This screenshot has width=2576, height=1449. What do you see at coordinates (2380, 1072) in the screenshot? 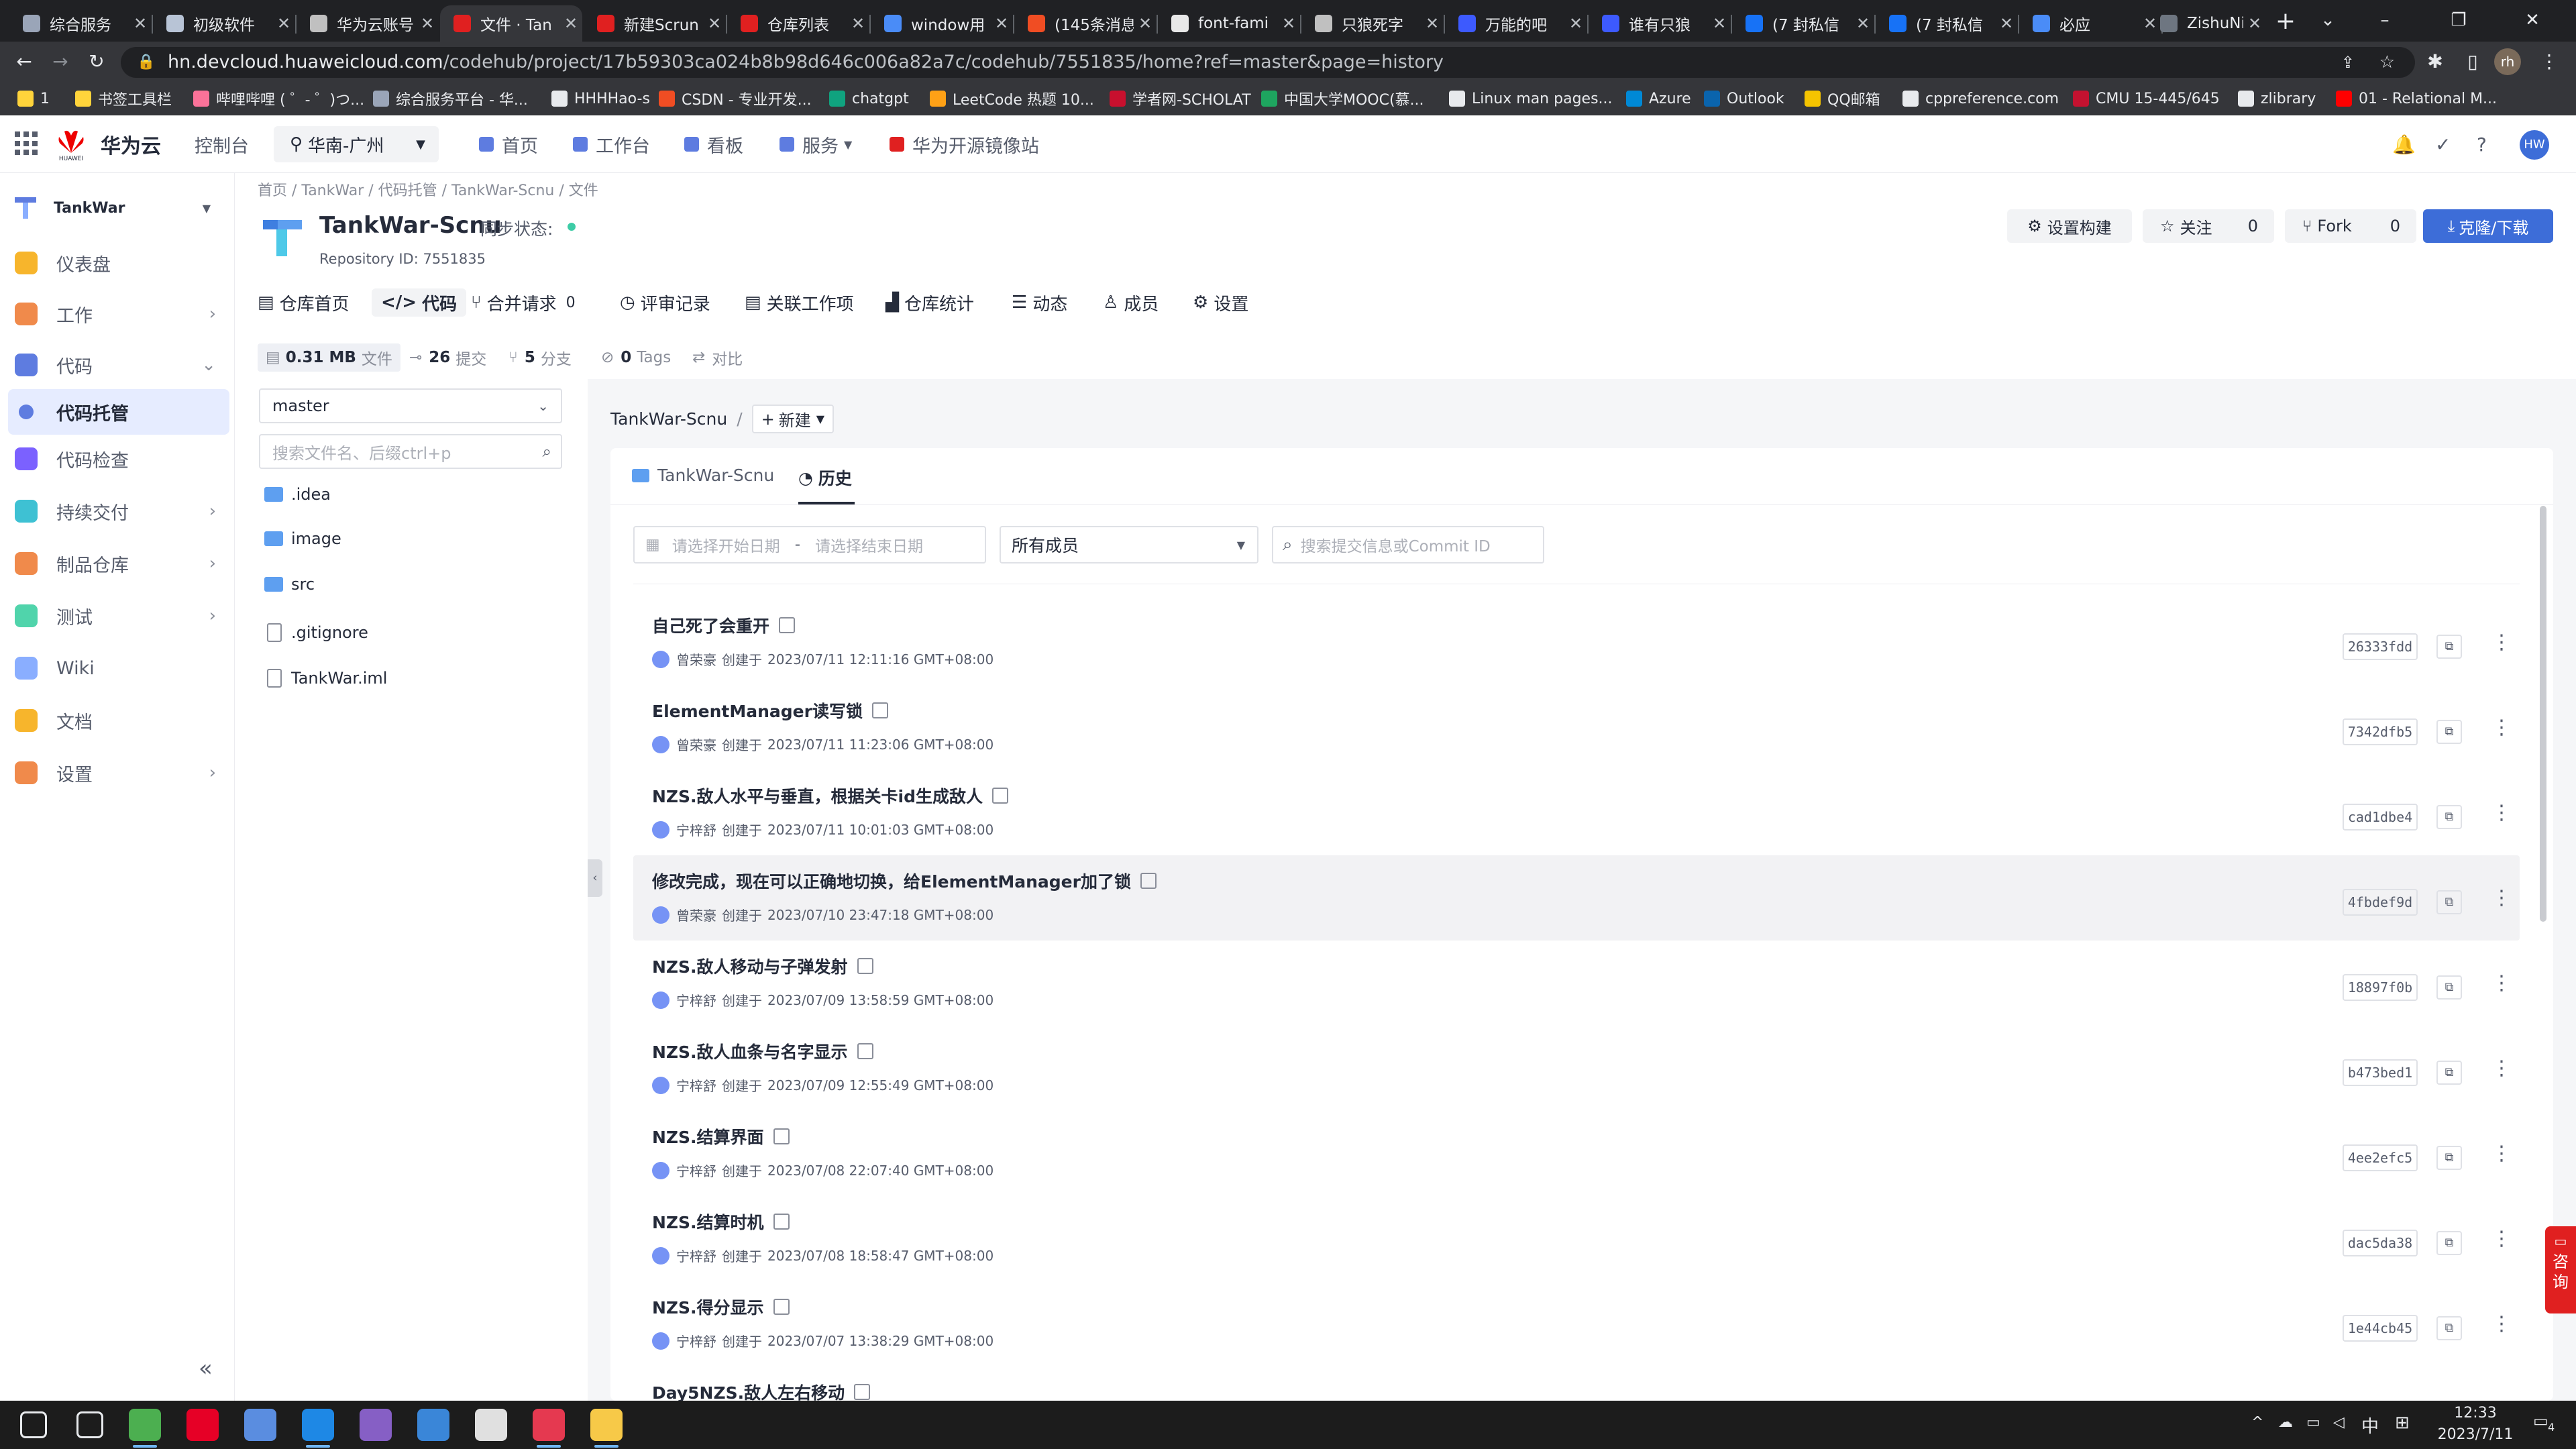
I see `commit-hash: b473bed1` at bounding box center [2380, 1072].